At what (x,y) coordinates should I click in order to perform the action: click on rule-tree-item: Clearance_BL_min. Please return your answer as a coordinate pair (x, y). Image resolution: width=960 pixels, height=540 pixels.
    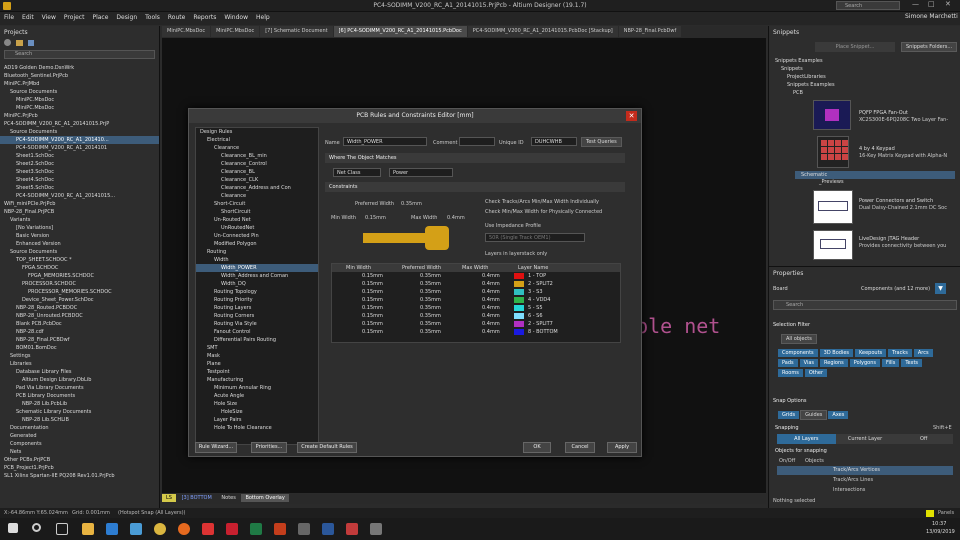
    Looking at the image, I should click on (257, 156).